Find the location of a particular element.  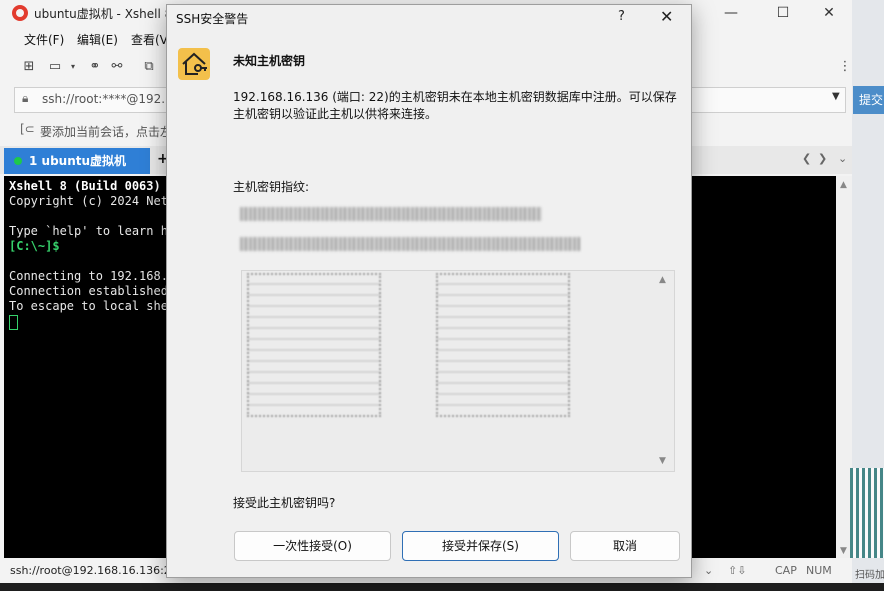

taskbar is located at coordinates (442, 587).